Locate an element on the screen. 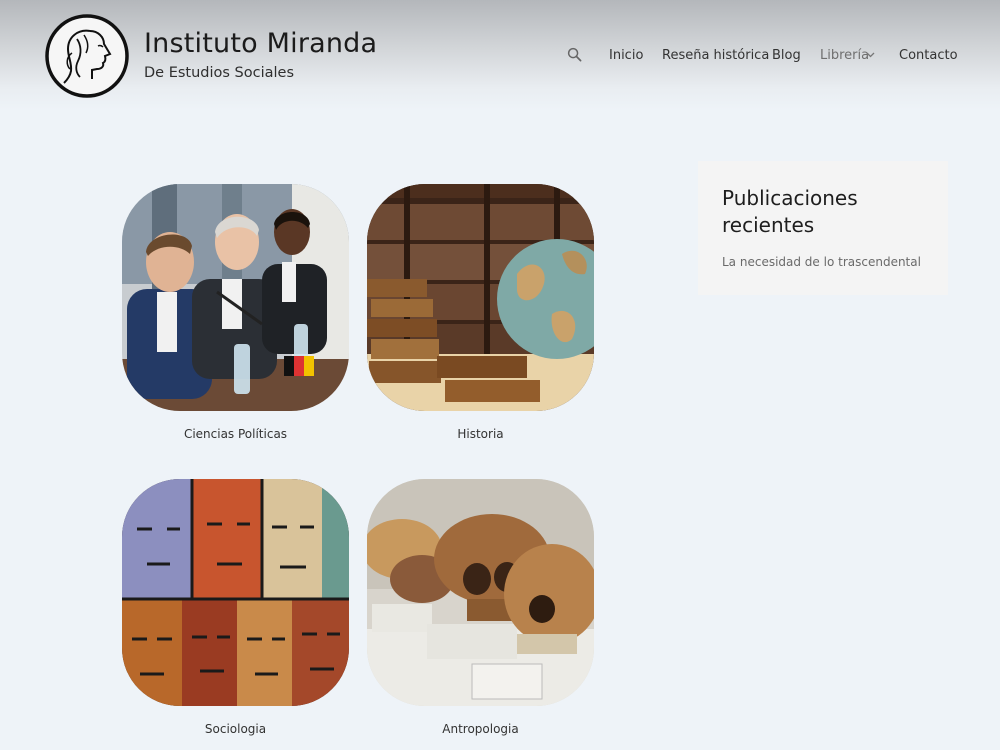  sociologia-label: Sociologia is located at coordinates (235, 729).